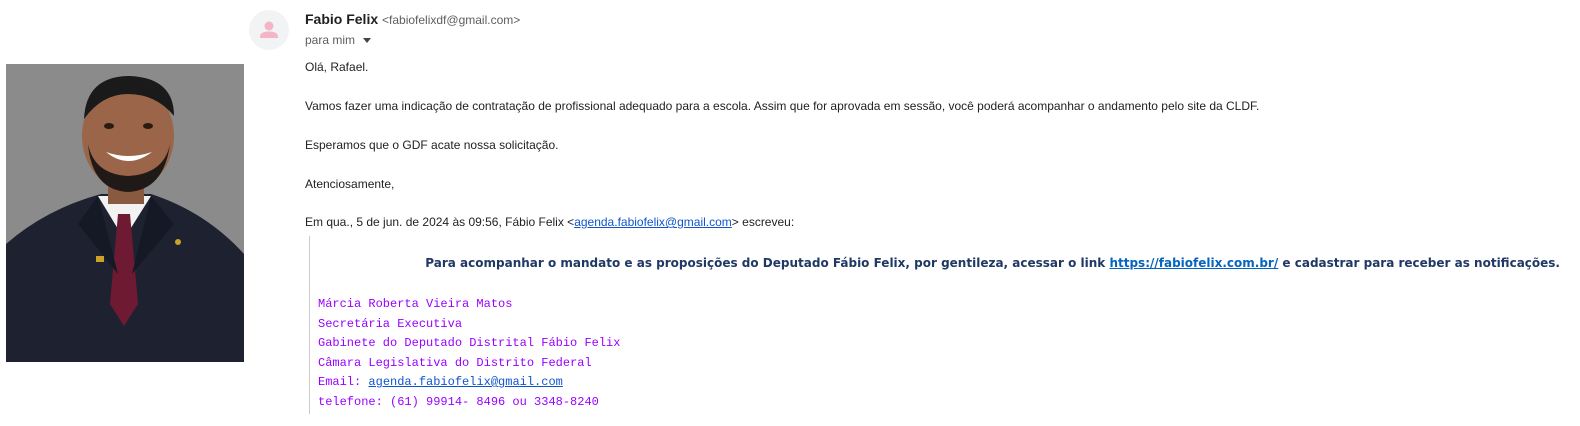 The height and width of the screenshot is (426, 1580). What do you see at coordinates (337, 67) in the screenshot?
I see `greeting: Olá, Rafael.` at bounding box center [337, 67].